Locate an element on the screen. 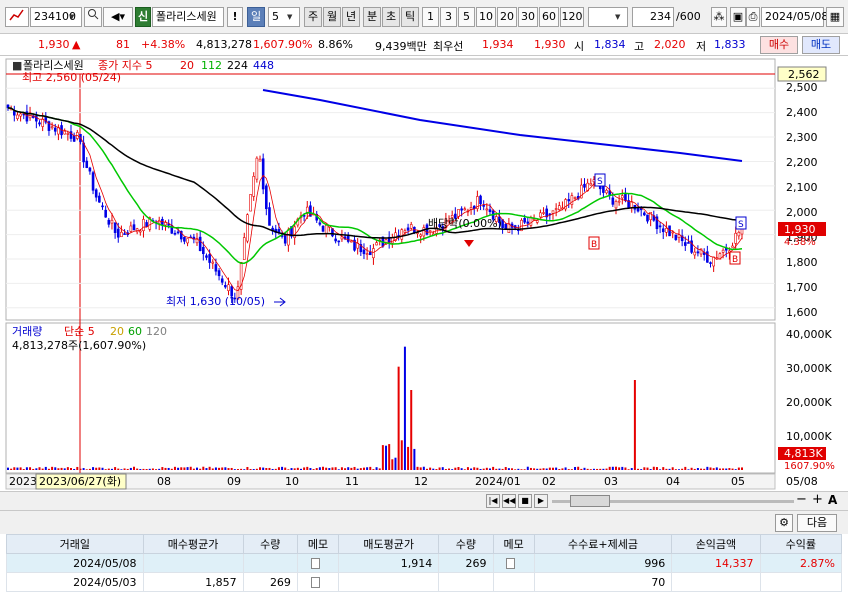 The image size is (848, 593). warning-button: ! is located at coordinates (235, 17).